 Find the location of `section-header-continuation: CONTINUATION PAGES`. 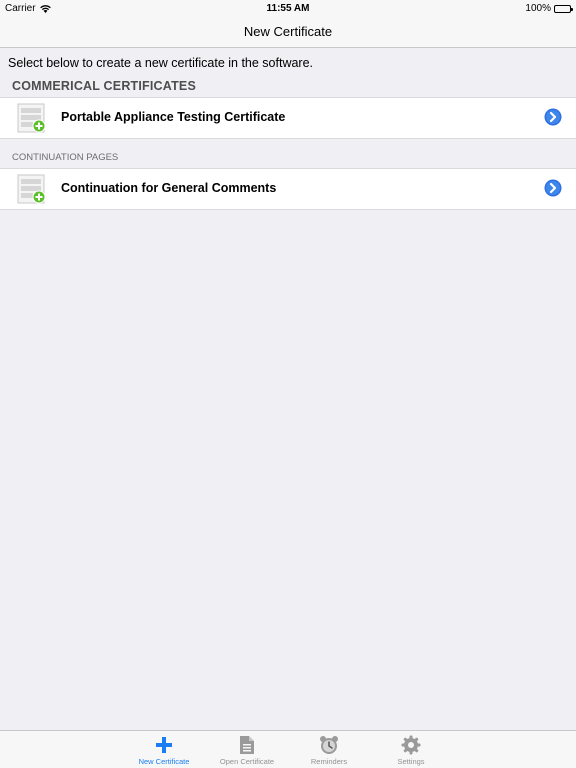

section-header-continuation: CONTINUATION PAGES is located at coordinates (65, 157).